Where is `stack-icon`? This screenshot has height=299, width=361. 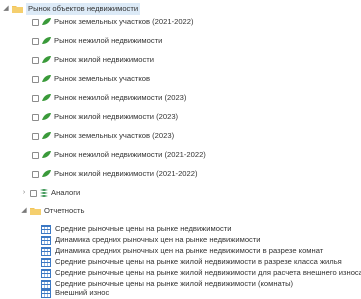 stack-icon is located at coordinates (44, 193).